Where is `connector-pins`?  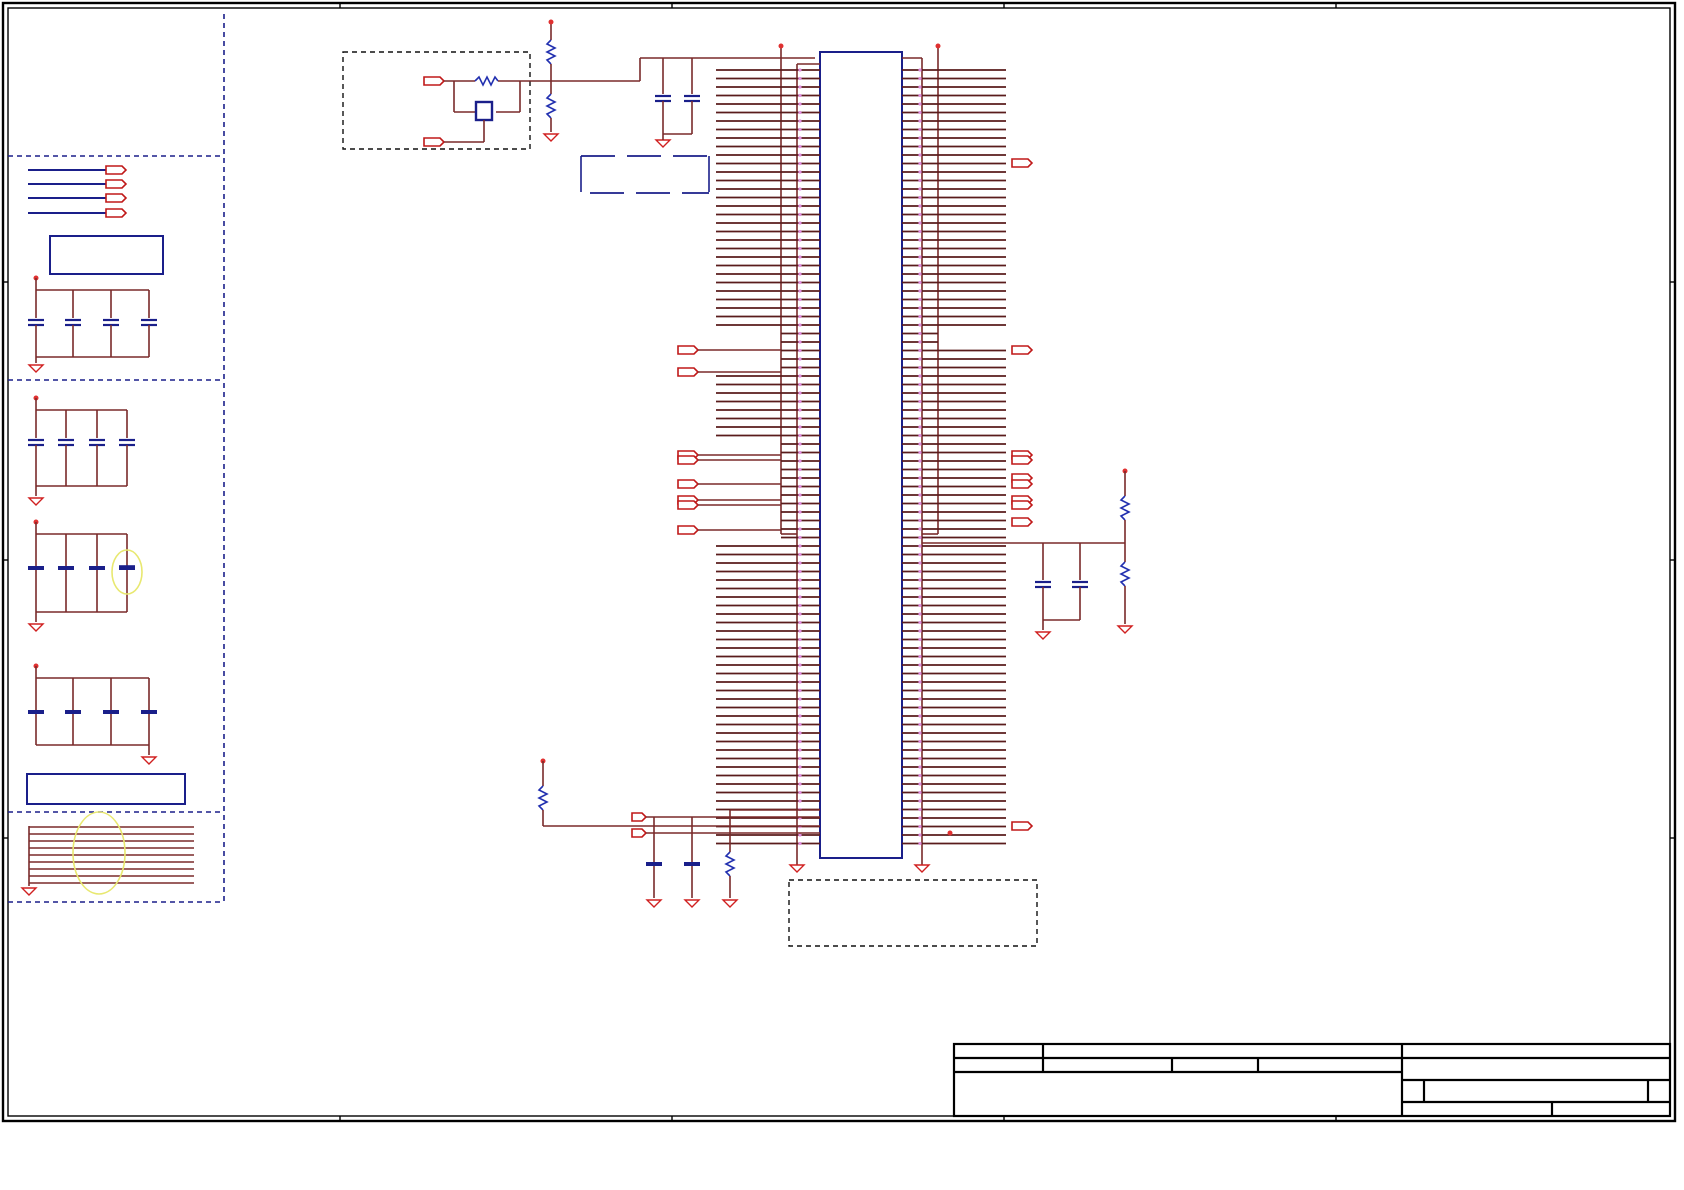 connector-pins is located at coordinates (861, 457).